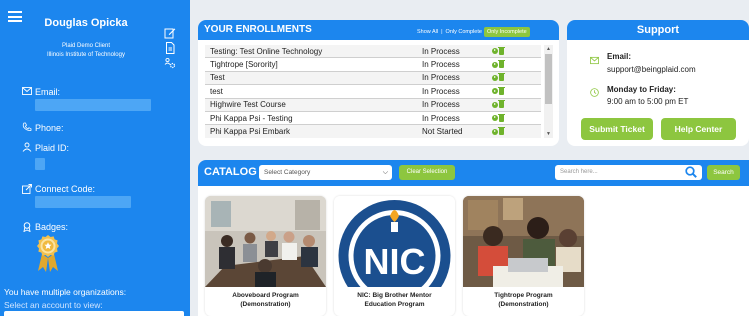  I want to click on enrollment-name: test, so click(313, 91).